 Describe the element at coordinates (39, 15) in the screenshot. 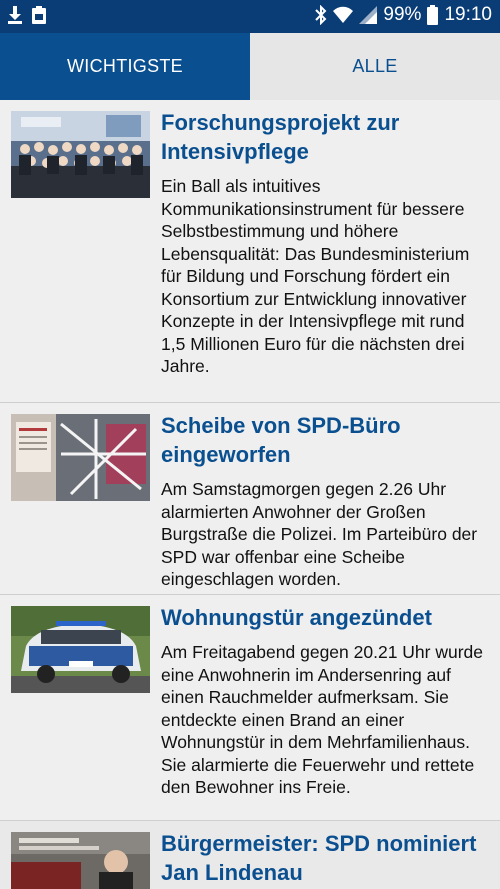

I see `clipboard-icon` at that location.